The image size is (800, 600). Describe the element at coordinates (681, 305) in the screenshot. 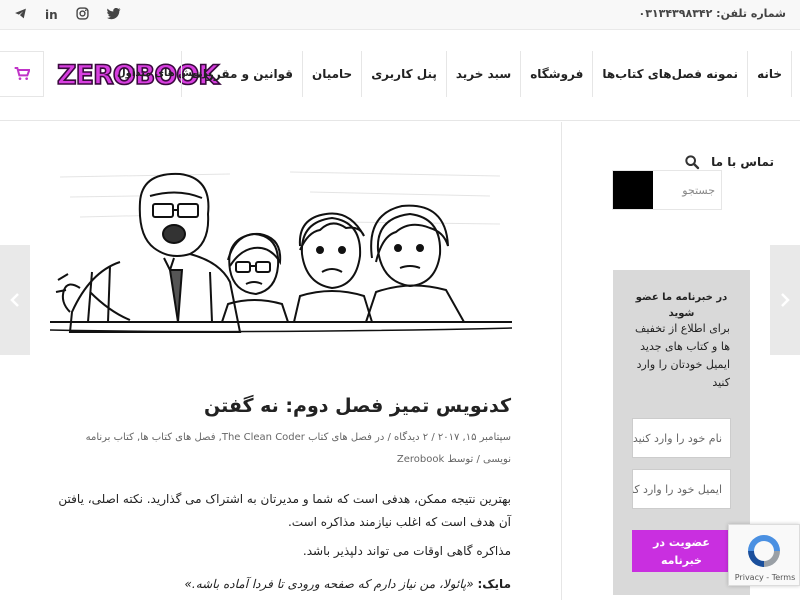

I see `newsletter-title: در خبرنامه ما عضو شوید` at that location.